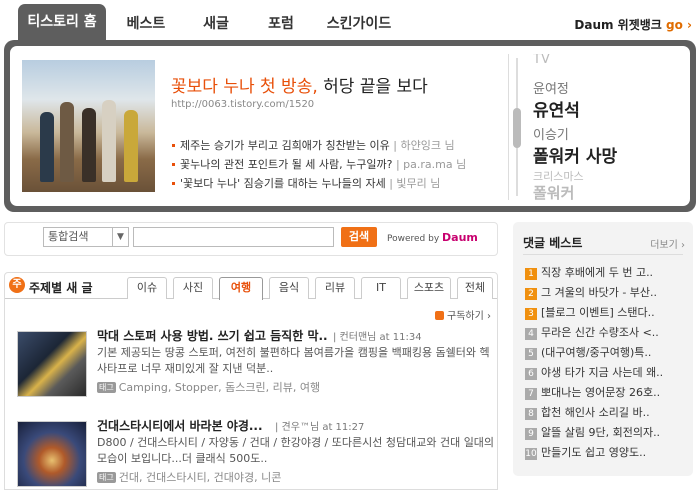 The height and width of the screenshot is (490, 700). I want to click on list-item: 2 그 겨울의 바닷가 - 부산.., so click(605, 293).